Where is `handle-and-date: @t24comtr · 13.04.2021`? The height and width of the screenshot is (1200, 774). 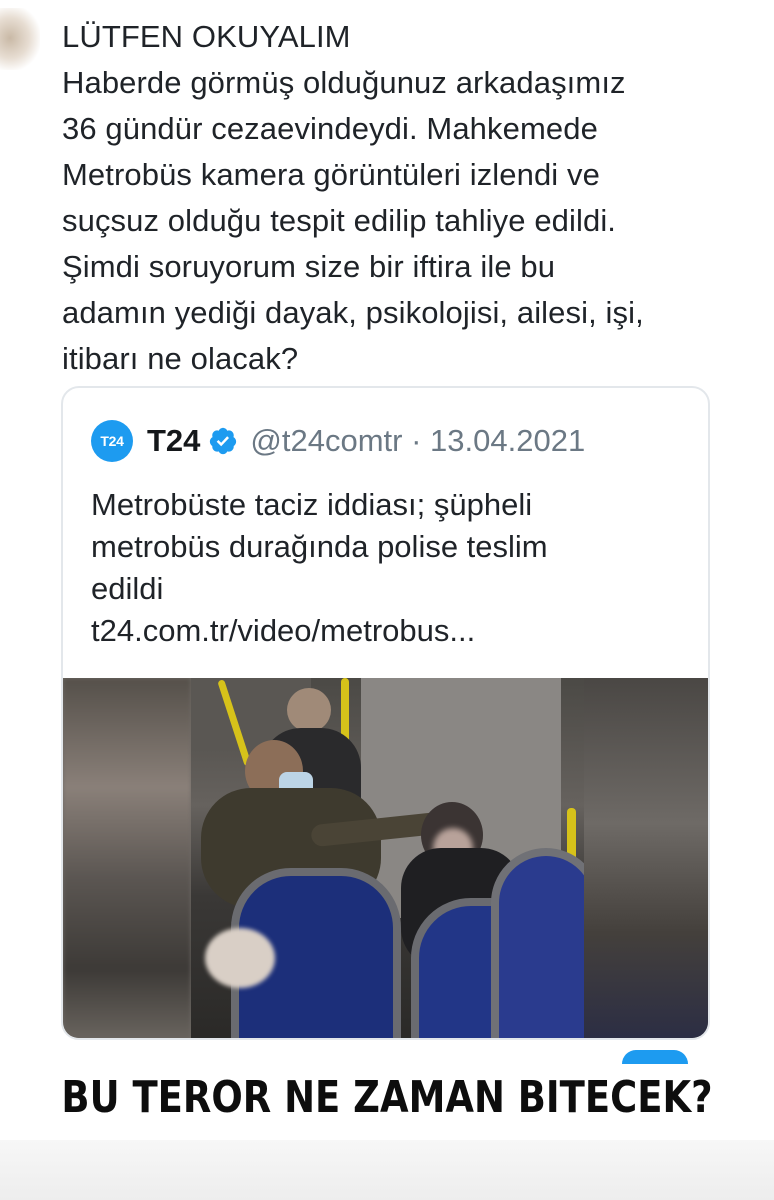 handle-and-date: @t24comtr · 13.04.2021 is located at coordinates (417, 441).